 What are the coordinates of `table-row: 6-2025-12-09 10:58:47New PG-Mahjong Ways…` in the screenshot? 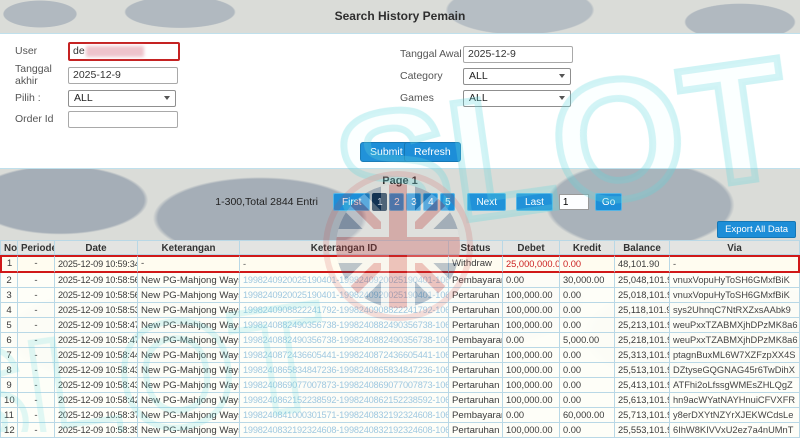 It's located at (400, 340).